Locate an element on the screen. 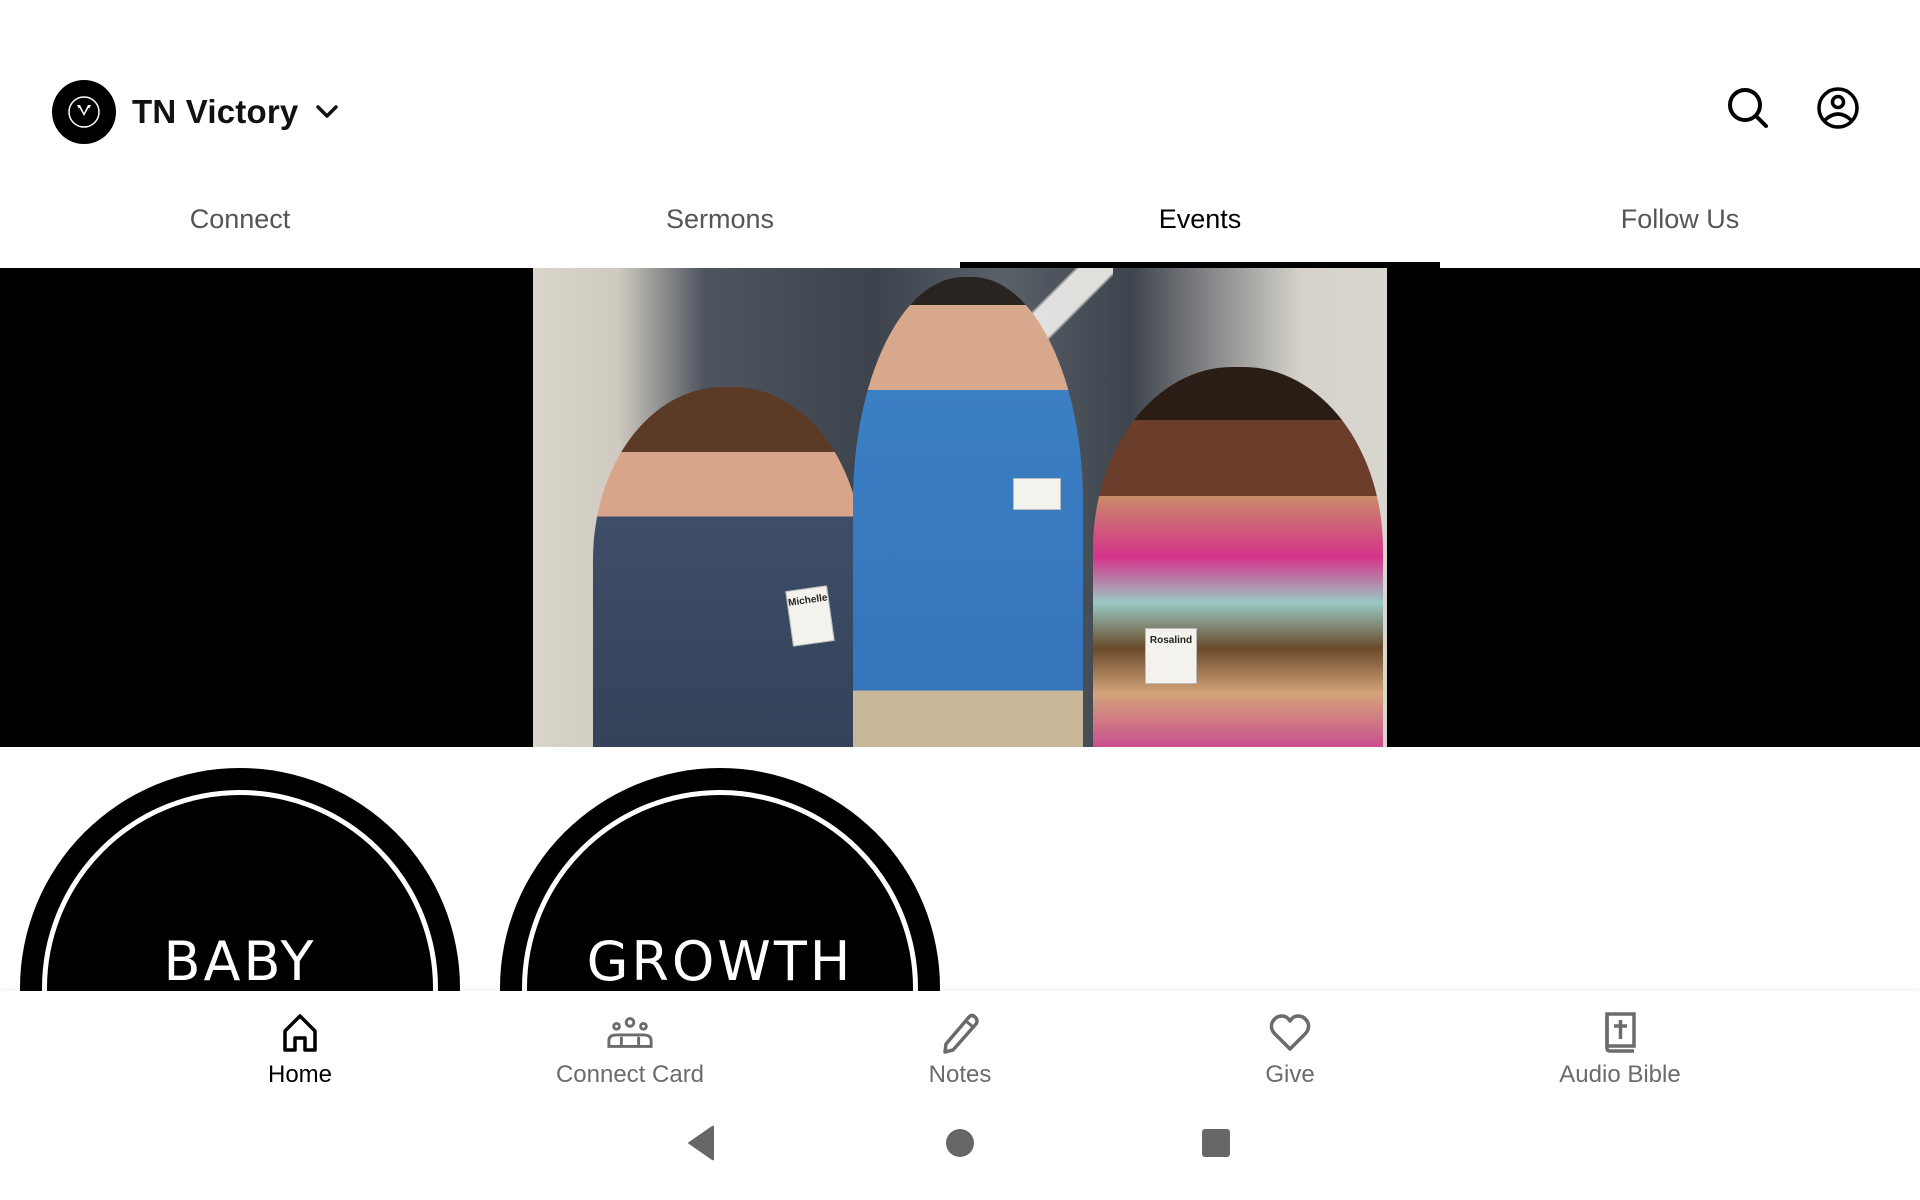  recents-square-icon is located at coordinates (1216, 1145).